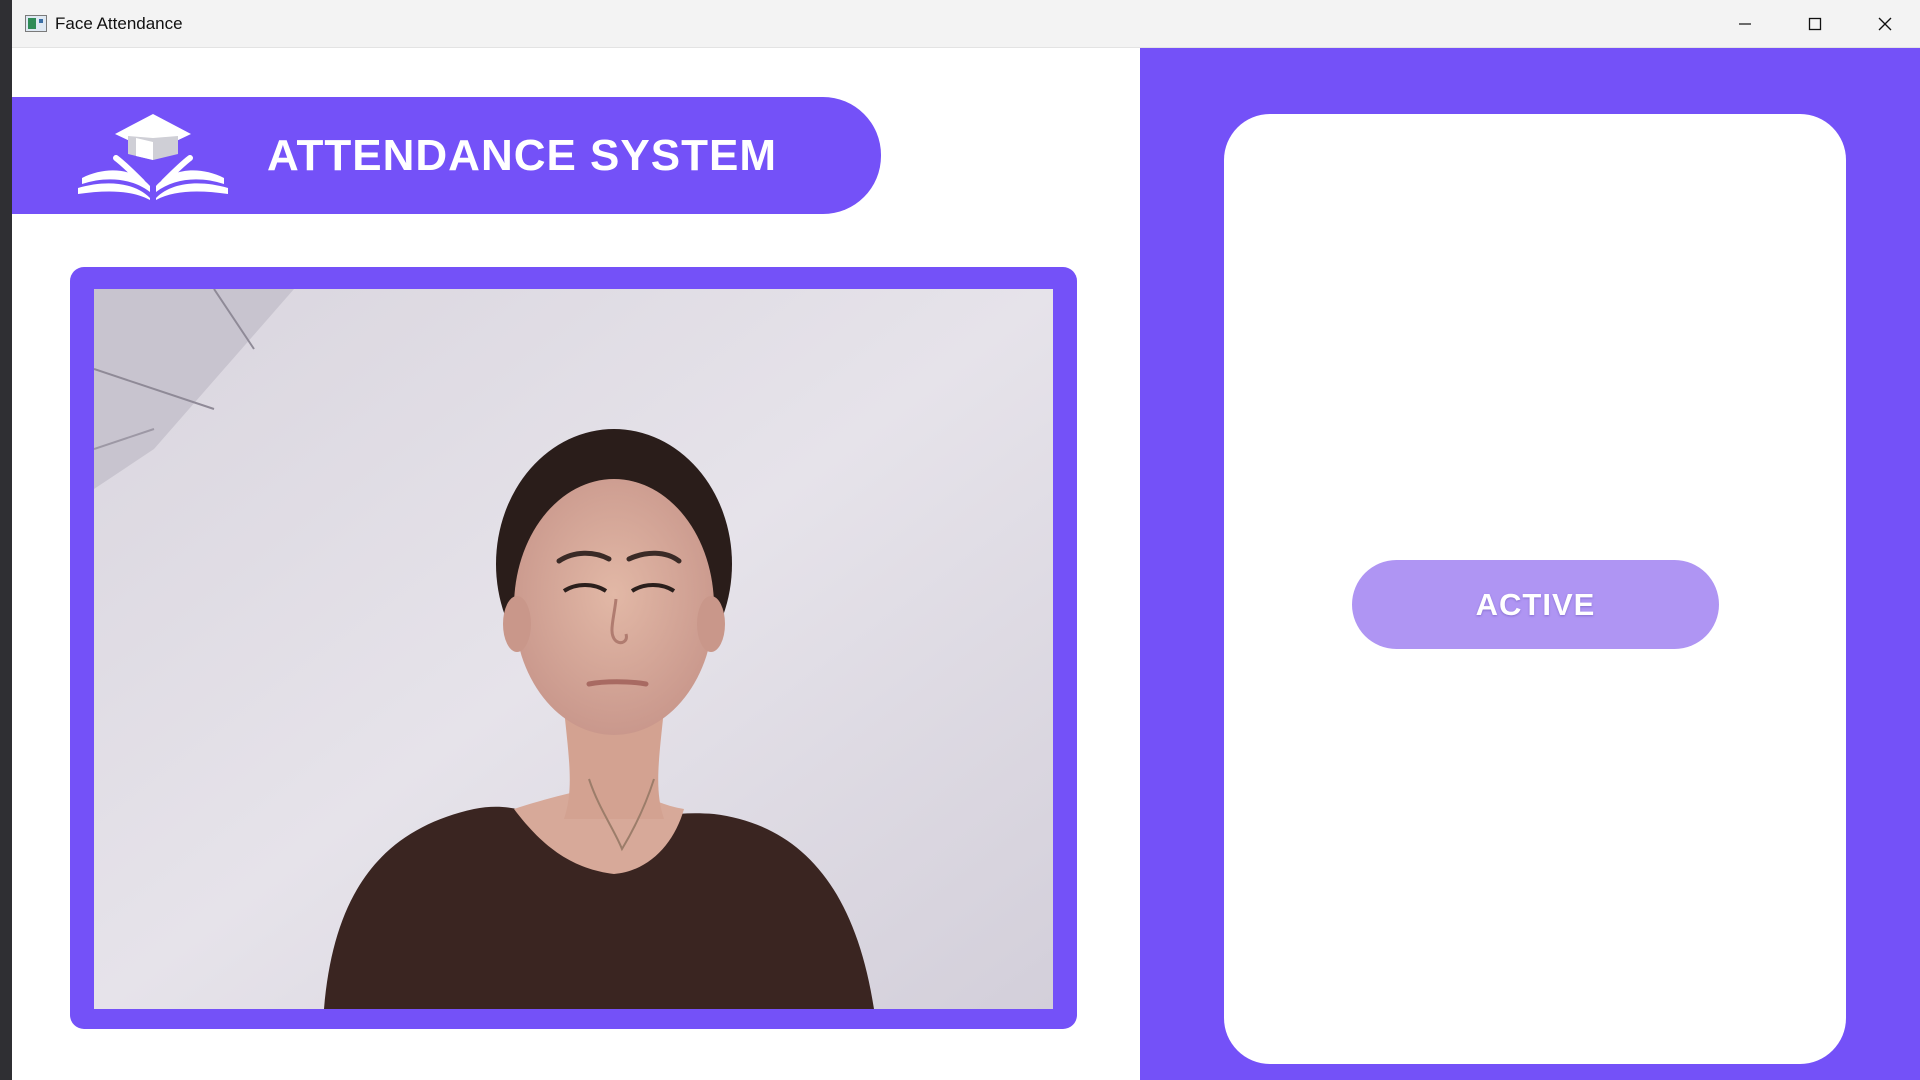 Image resolution: width=1920 pixels, height=1080 pixels. I want to click on header-banner: ATTENDANCE SYSTEM, so click(446, 155).